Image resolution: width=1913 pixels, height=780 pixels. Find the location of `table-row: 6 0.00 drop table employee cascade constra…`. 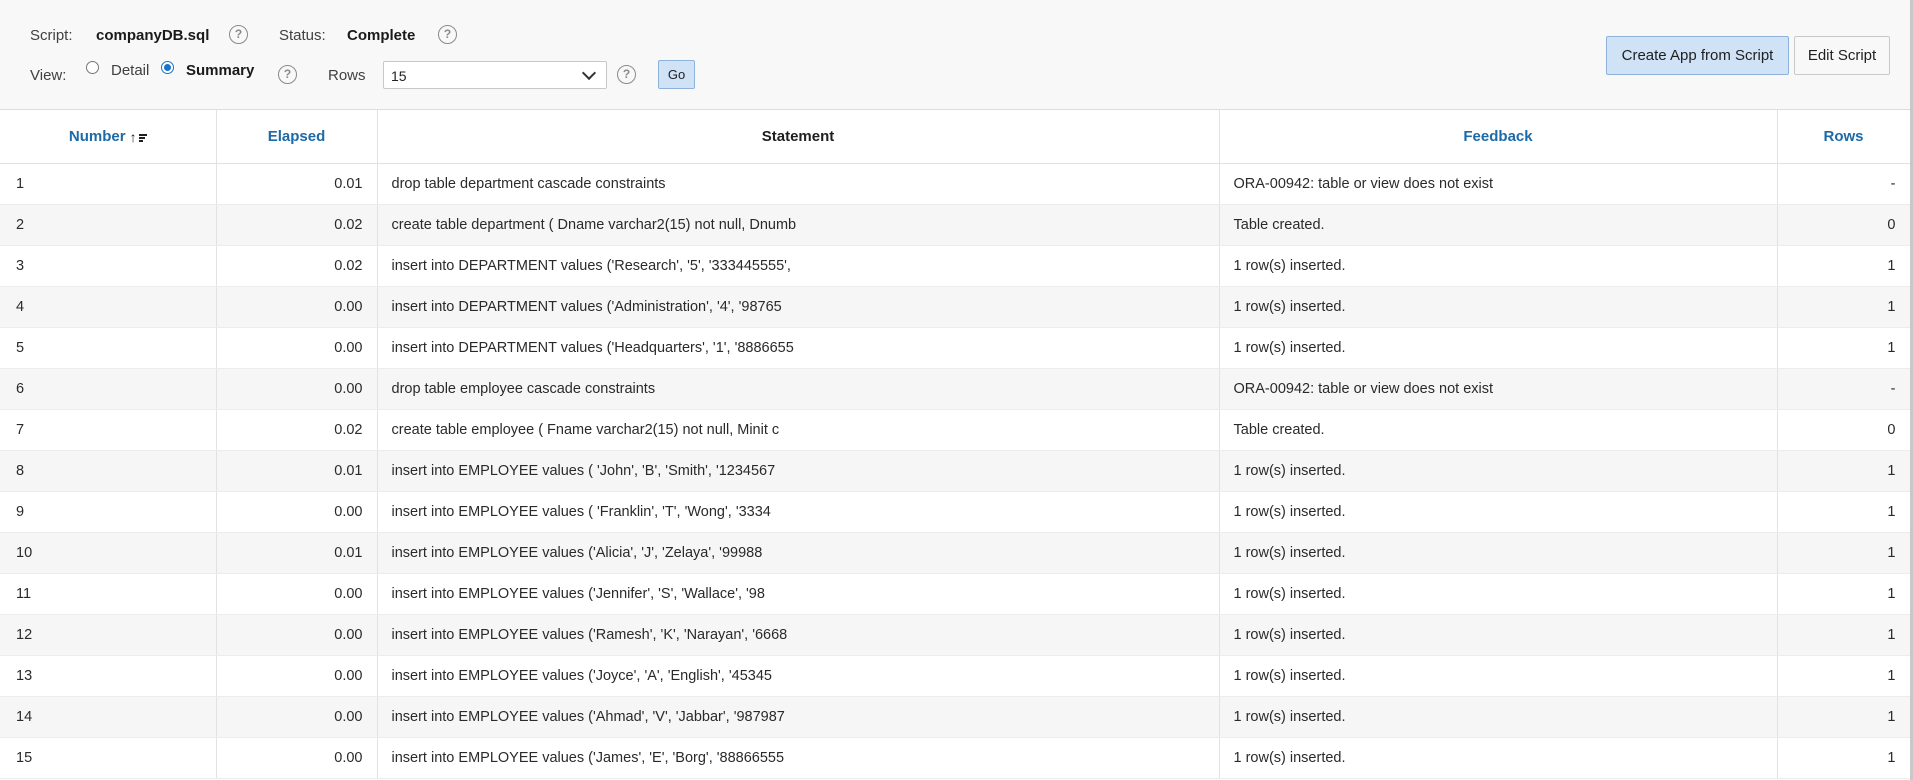

table-row: 6 0.00 drop table employee cascade constra… is located at coordinates (955, 389).